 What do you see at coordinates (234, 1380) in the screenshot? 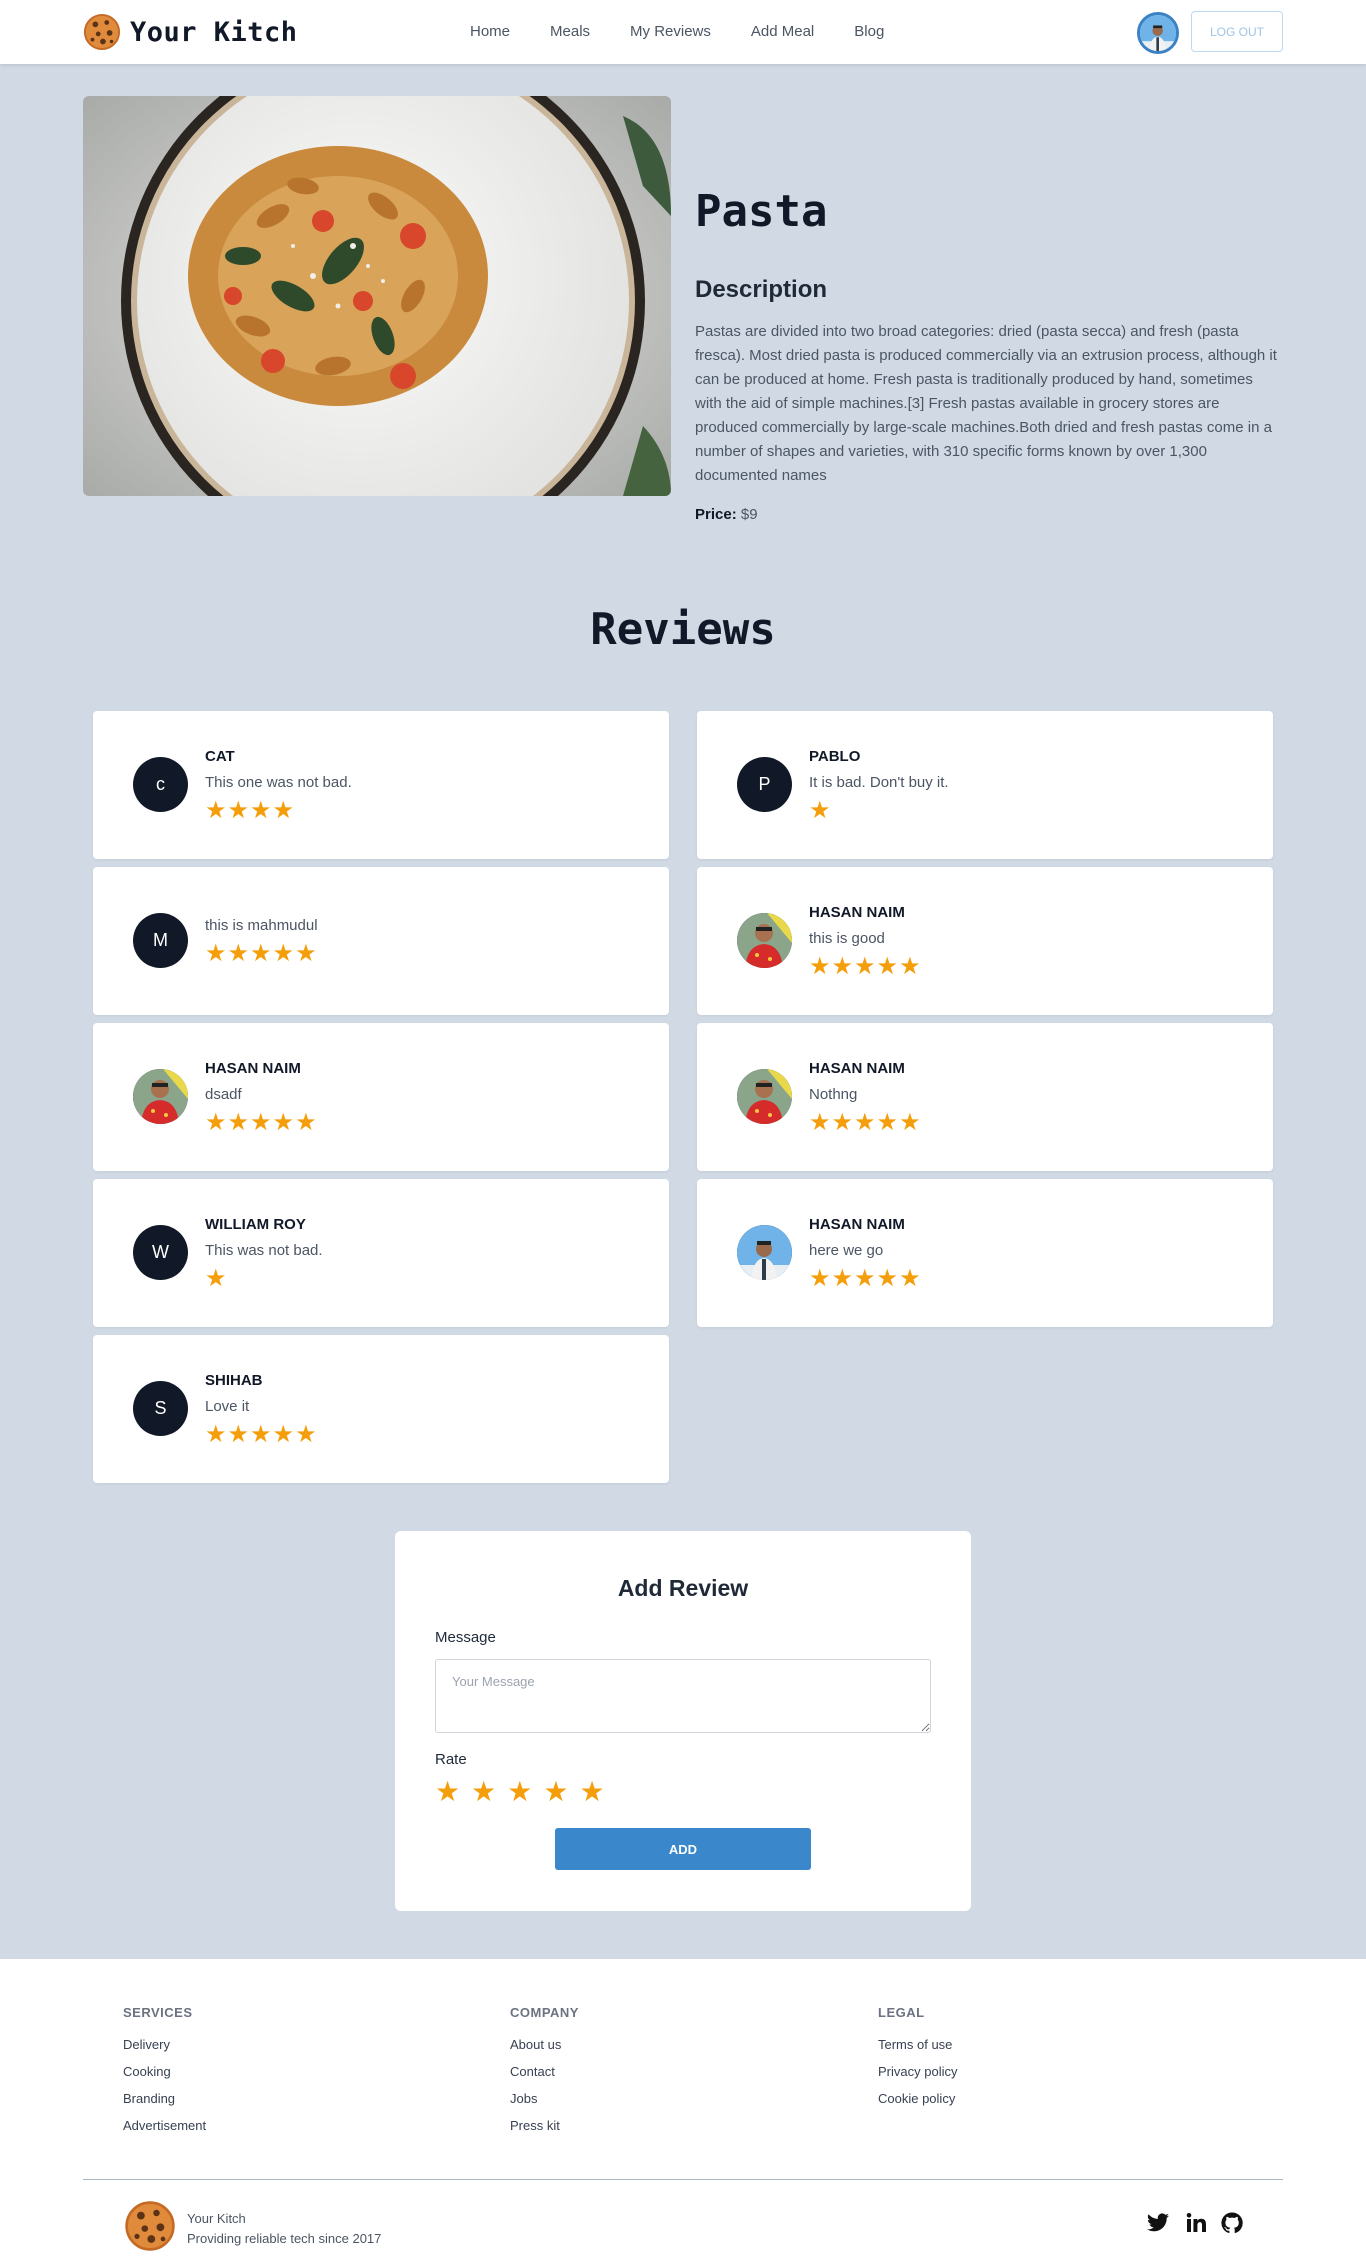
I see `reviewer-name: SHIHAB` at bounding box center [234, 1380].